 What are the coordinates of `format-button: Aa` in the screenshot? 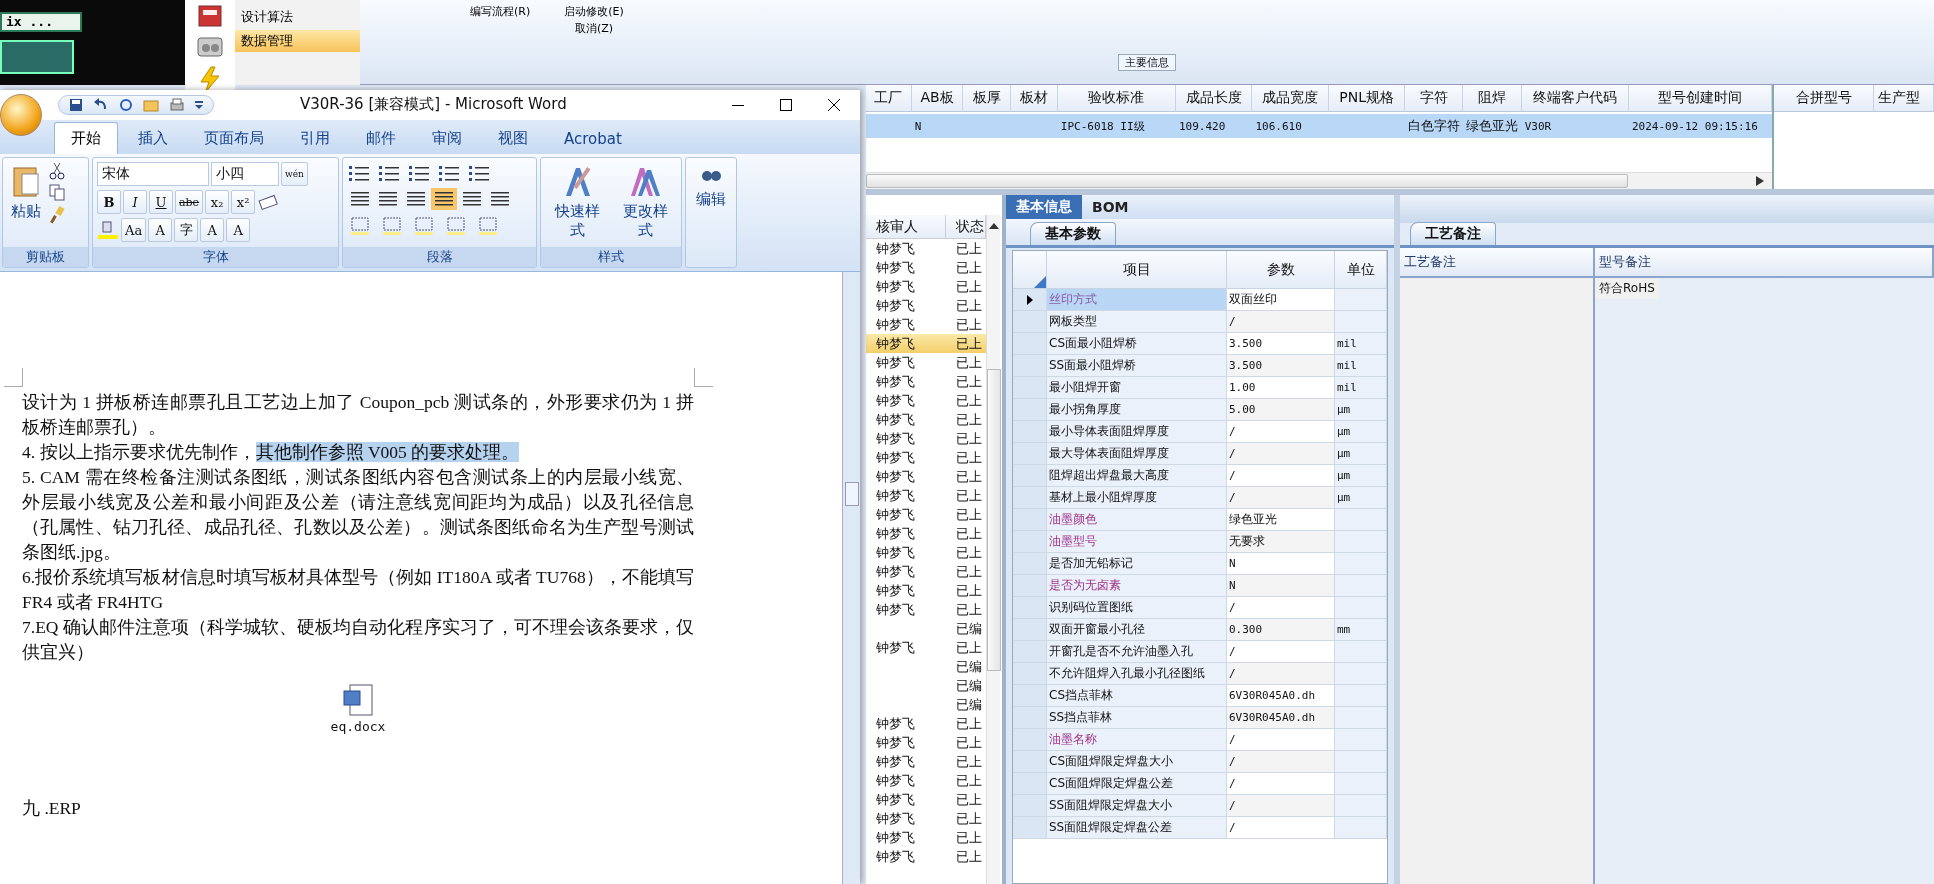 It's located at (134, 230).